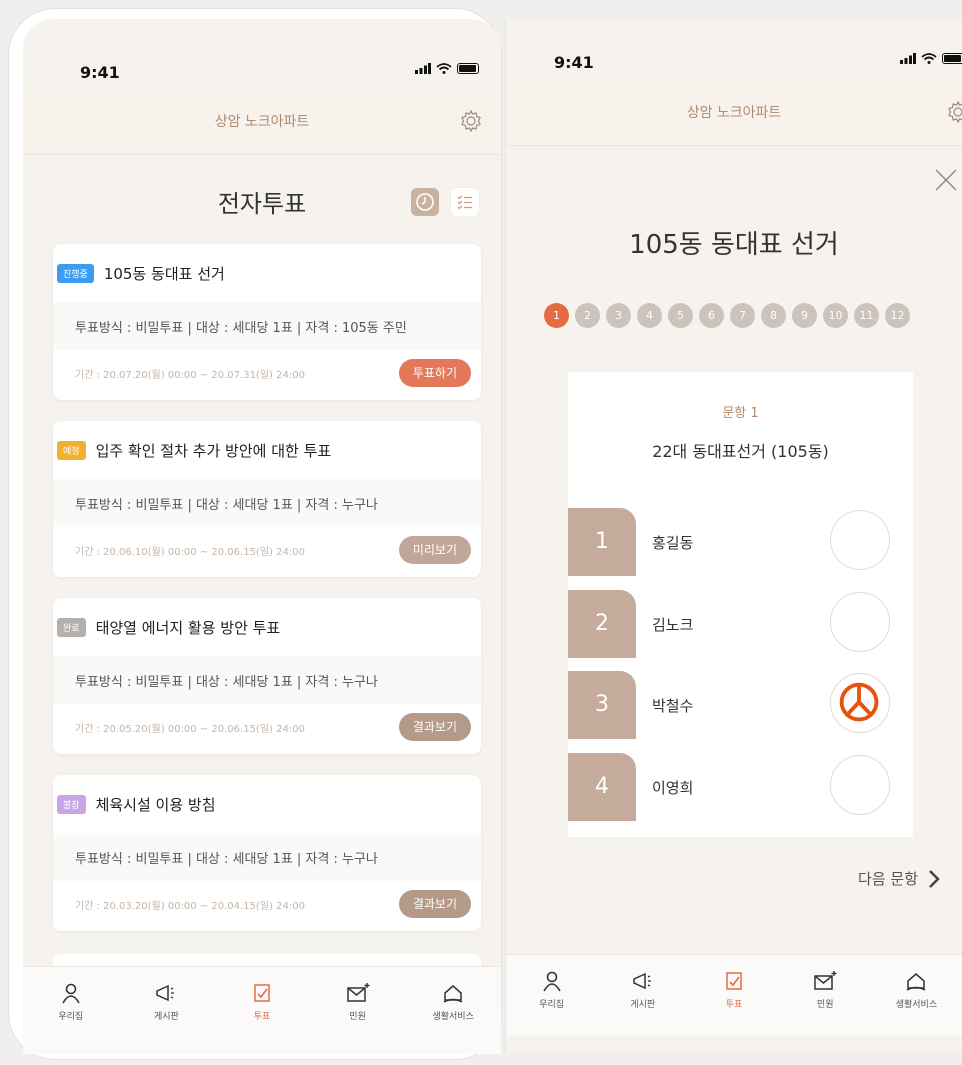 Image resolution: width=962 pixels, height=1065 pixels. Describe the element at coordinates (71, 450) in the screenshot. I see `status-badge: 예정` at that location.